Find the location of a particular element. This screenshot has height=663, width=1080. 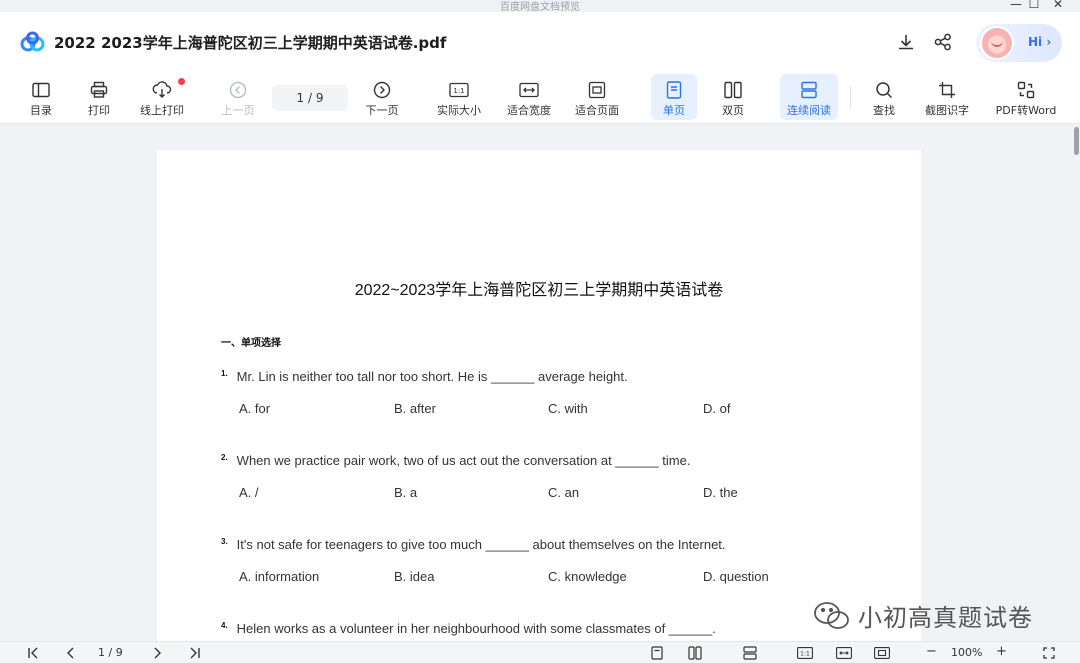

screenshot-ocr-label: 截图识字 is located at coordinates (947, 110).